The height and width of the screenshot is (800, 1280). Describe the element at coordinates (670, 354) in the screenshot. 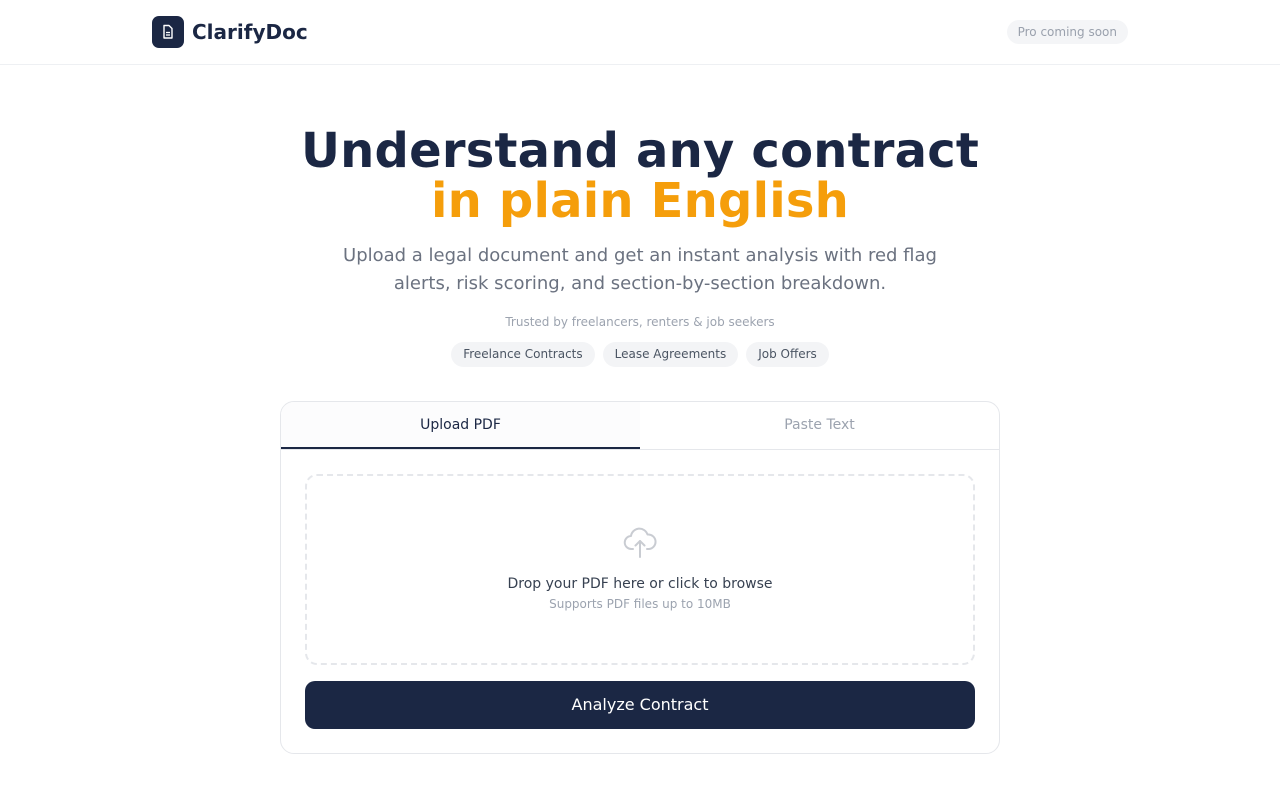

I see `tag-lease-agreements: Lease Agreements` at that location.